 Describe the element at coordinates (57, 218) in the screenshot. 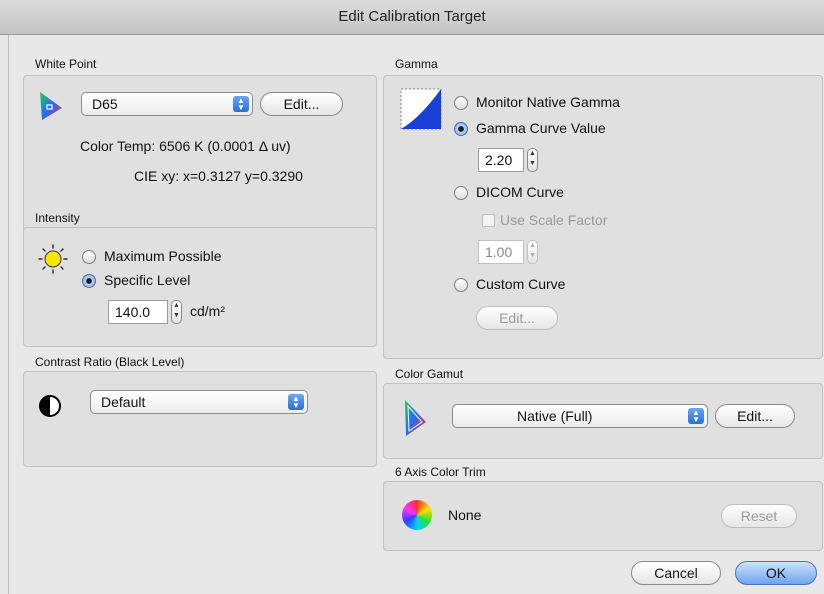

I see `intensity-label: Intensity` at that location.